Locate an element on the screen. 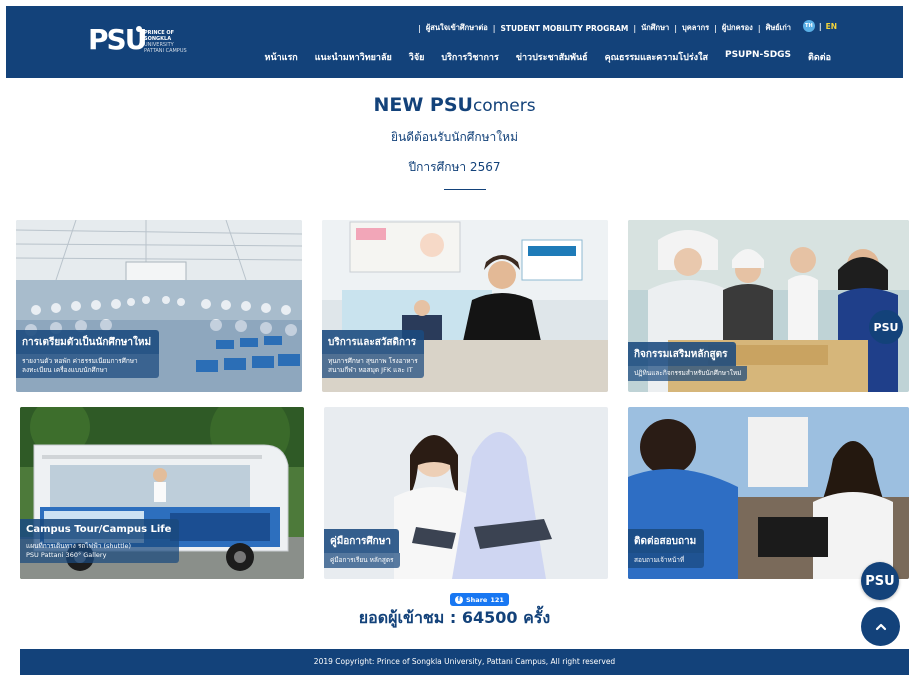 This screenshot has width=909, height=675. card-caption: คู่มือการศึกษา คู่มือการเรียน หลักสูตร is located at coordinates (362, 548).